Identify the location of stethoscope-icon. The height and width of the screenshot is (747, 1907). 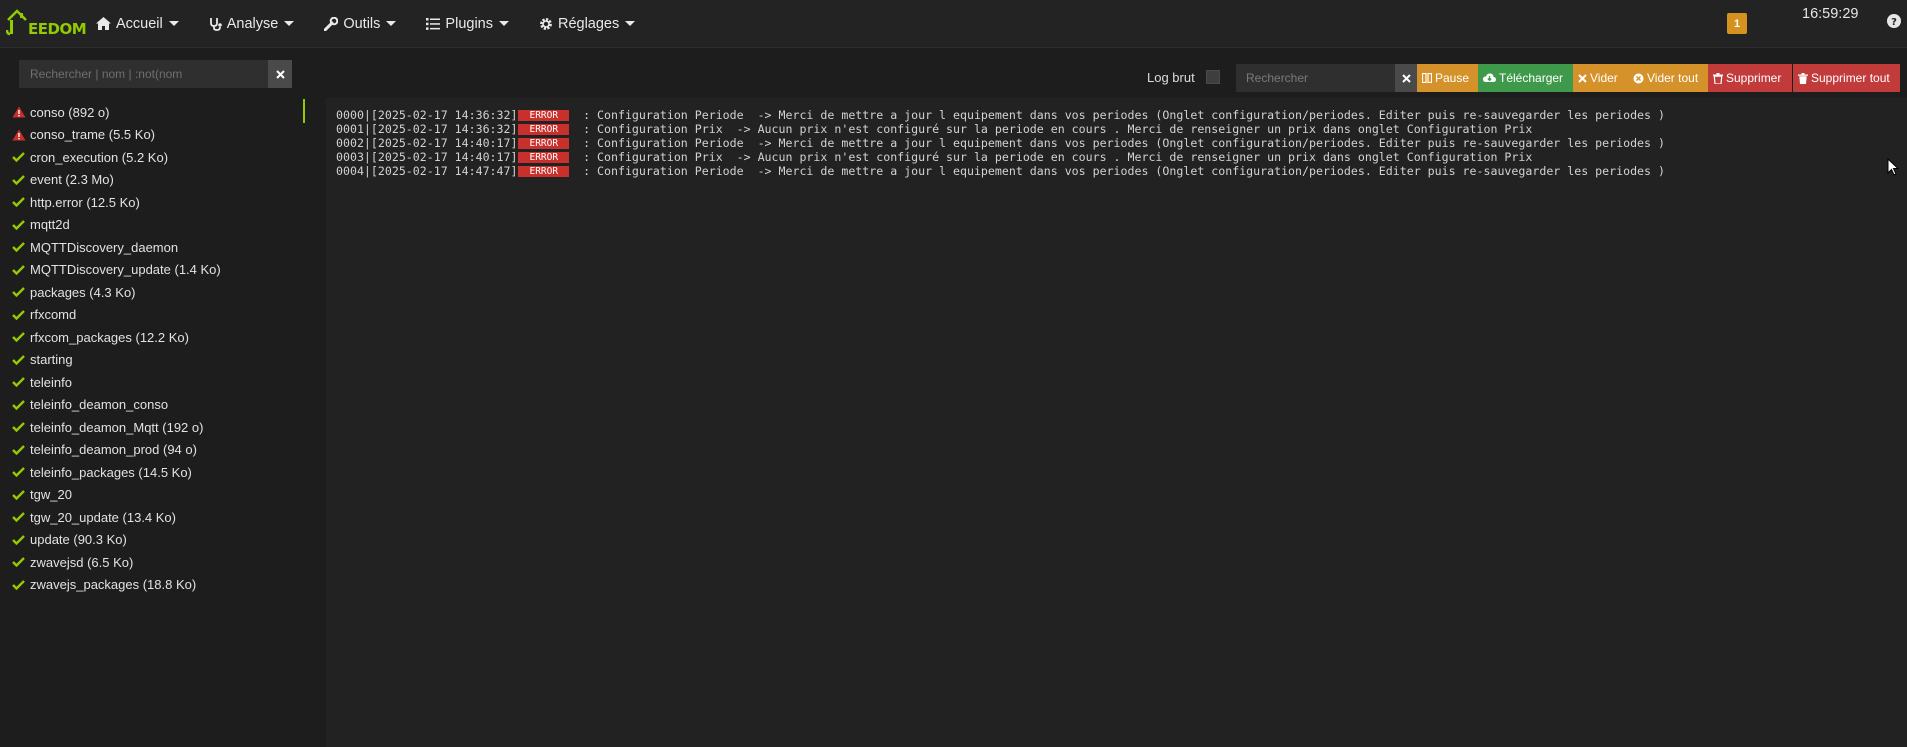
(215, 24).